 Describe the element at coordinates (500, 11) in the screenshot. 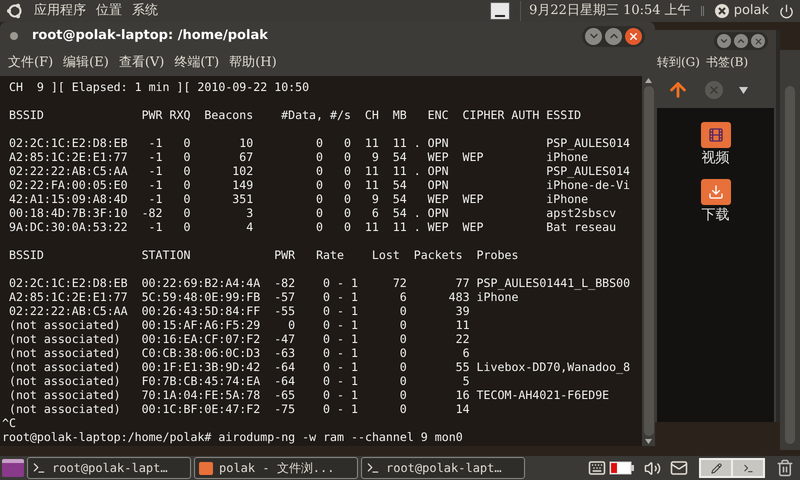

I see `app-icon` at that location.